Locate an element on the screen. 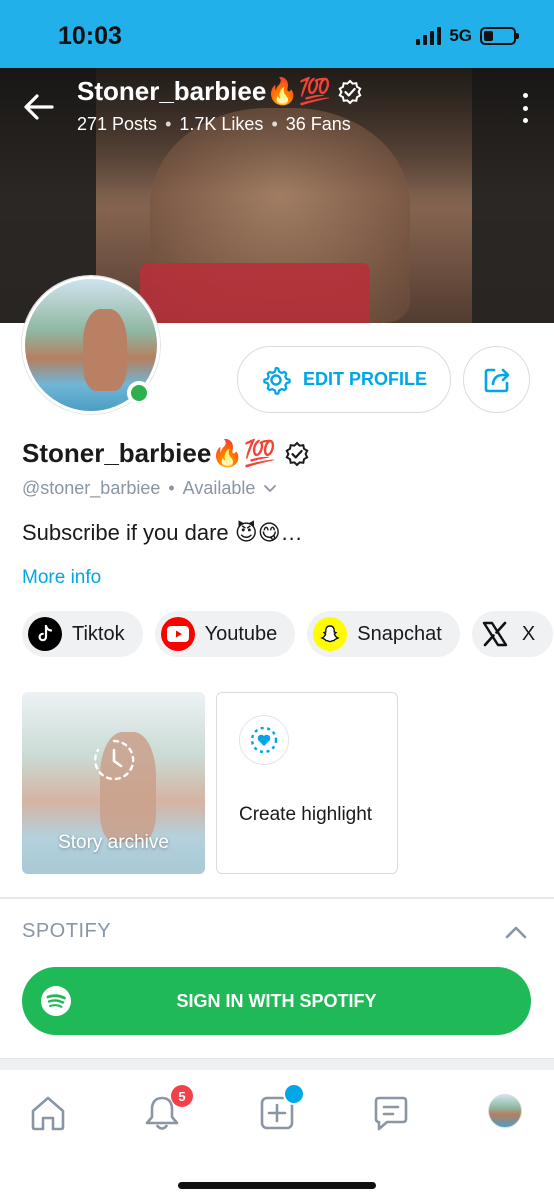 The image size is (554, 1200). likes-count: 1.7K Likes is located at coordinates (221, 124).